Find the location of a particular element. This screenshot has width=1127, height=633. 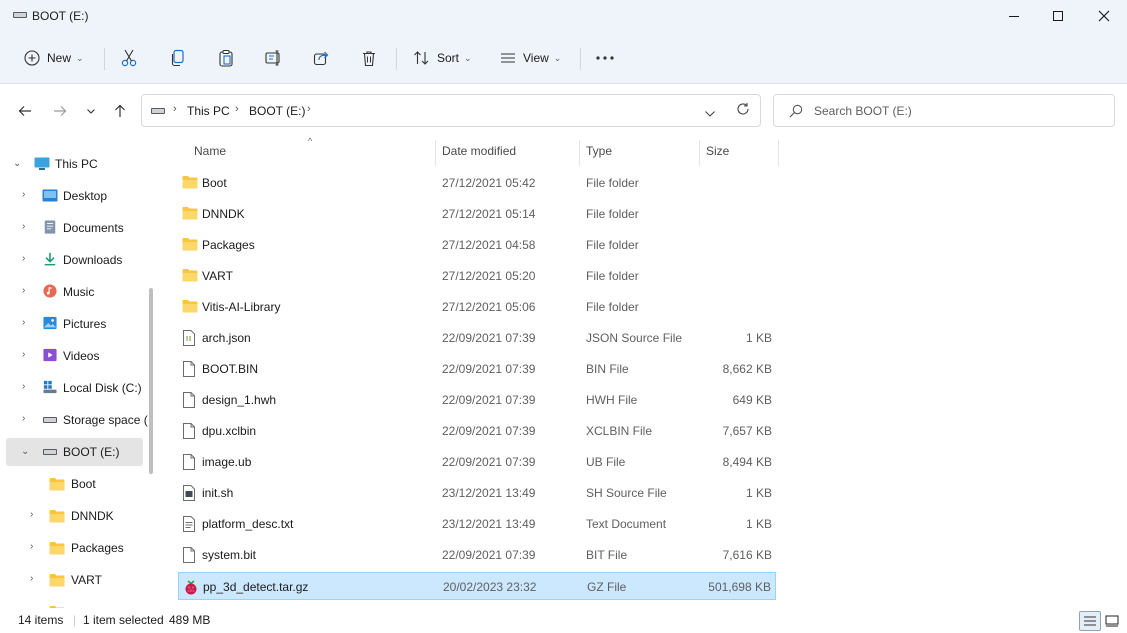

scissors-icon is located at coordinates (129, 58).